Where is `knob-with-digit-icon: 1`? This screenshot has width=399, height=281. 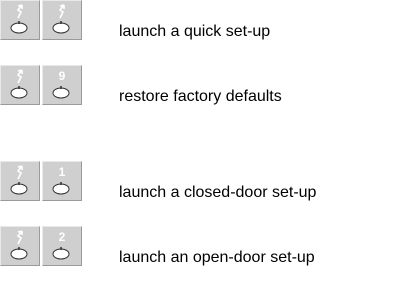 knob-with-digit-icon: 1 is located at coordinates (61, 180).